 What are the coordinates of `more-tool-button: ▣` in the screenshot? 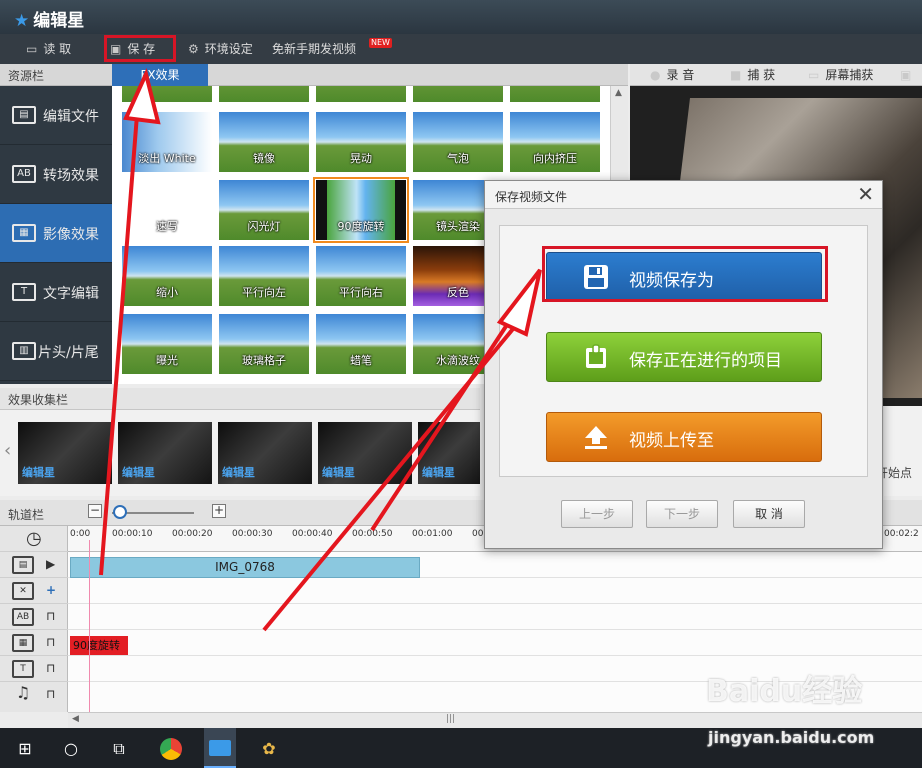 It's located at (908, 75).